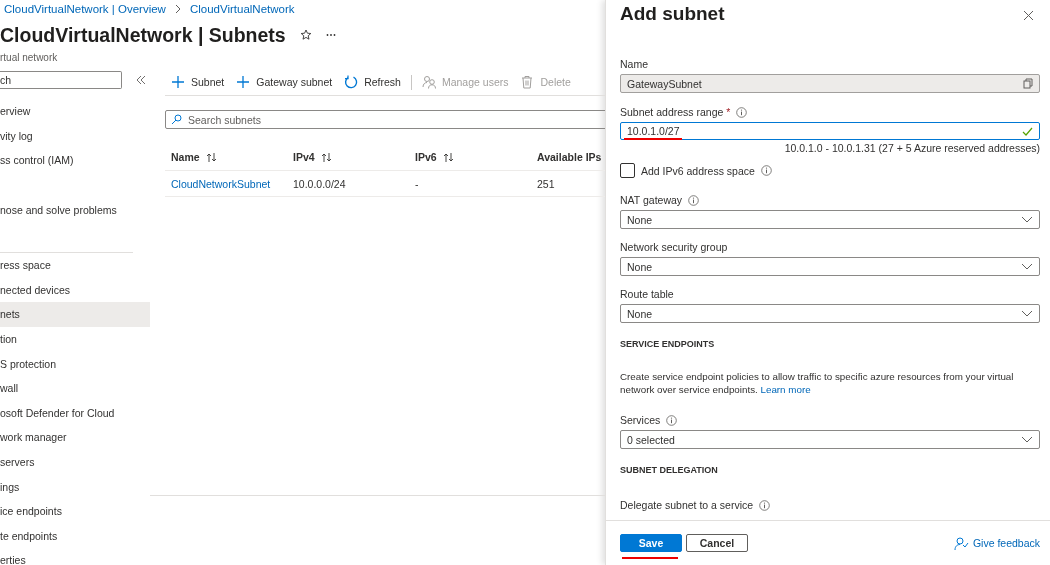  I want to click on sidebar-item: erview, so click(75, 111).